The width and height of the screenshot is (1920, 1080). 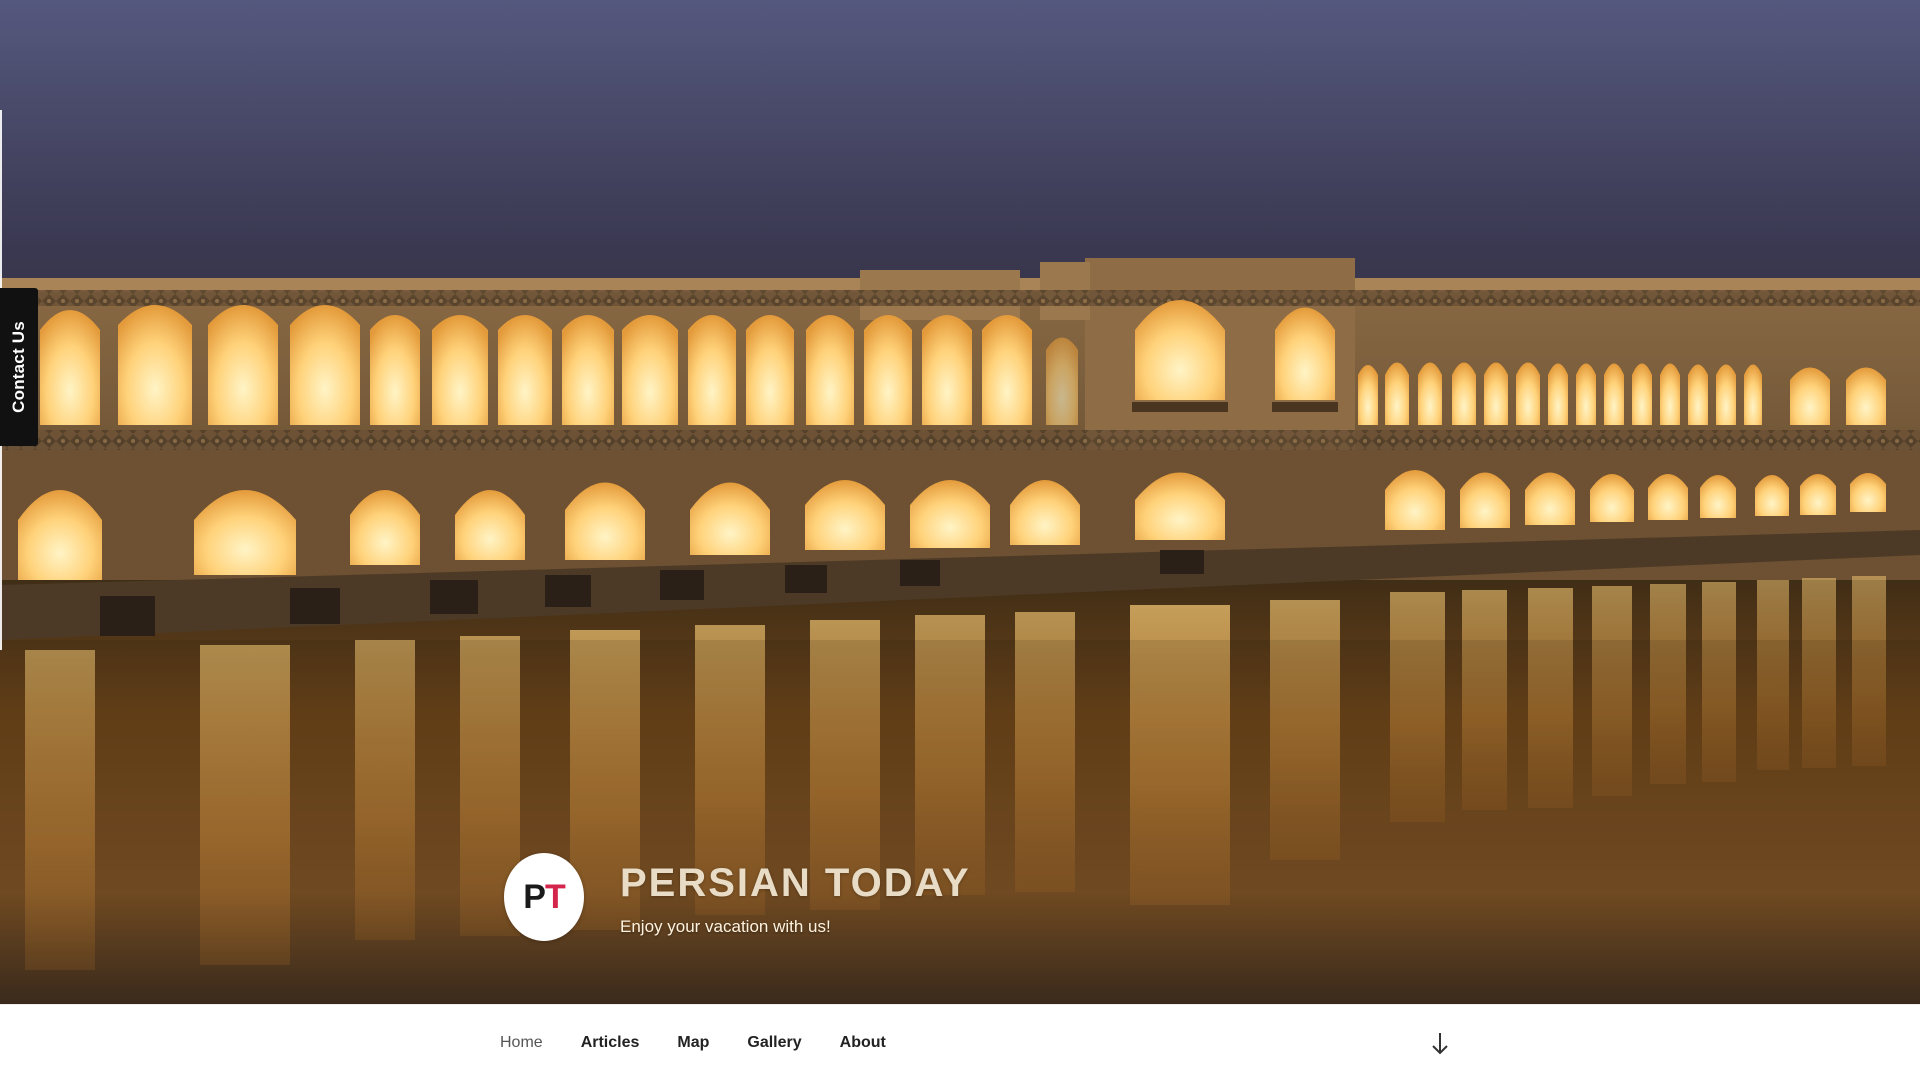 I want to click on site-logo-letters: PT, so click(x=544, y=897).